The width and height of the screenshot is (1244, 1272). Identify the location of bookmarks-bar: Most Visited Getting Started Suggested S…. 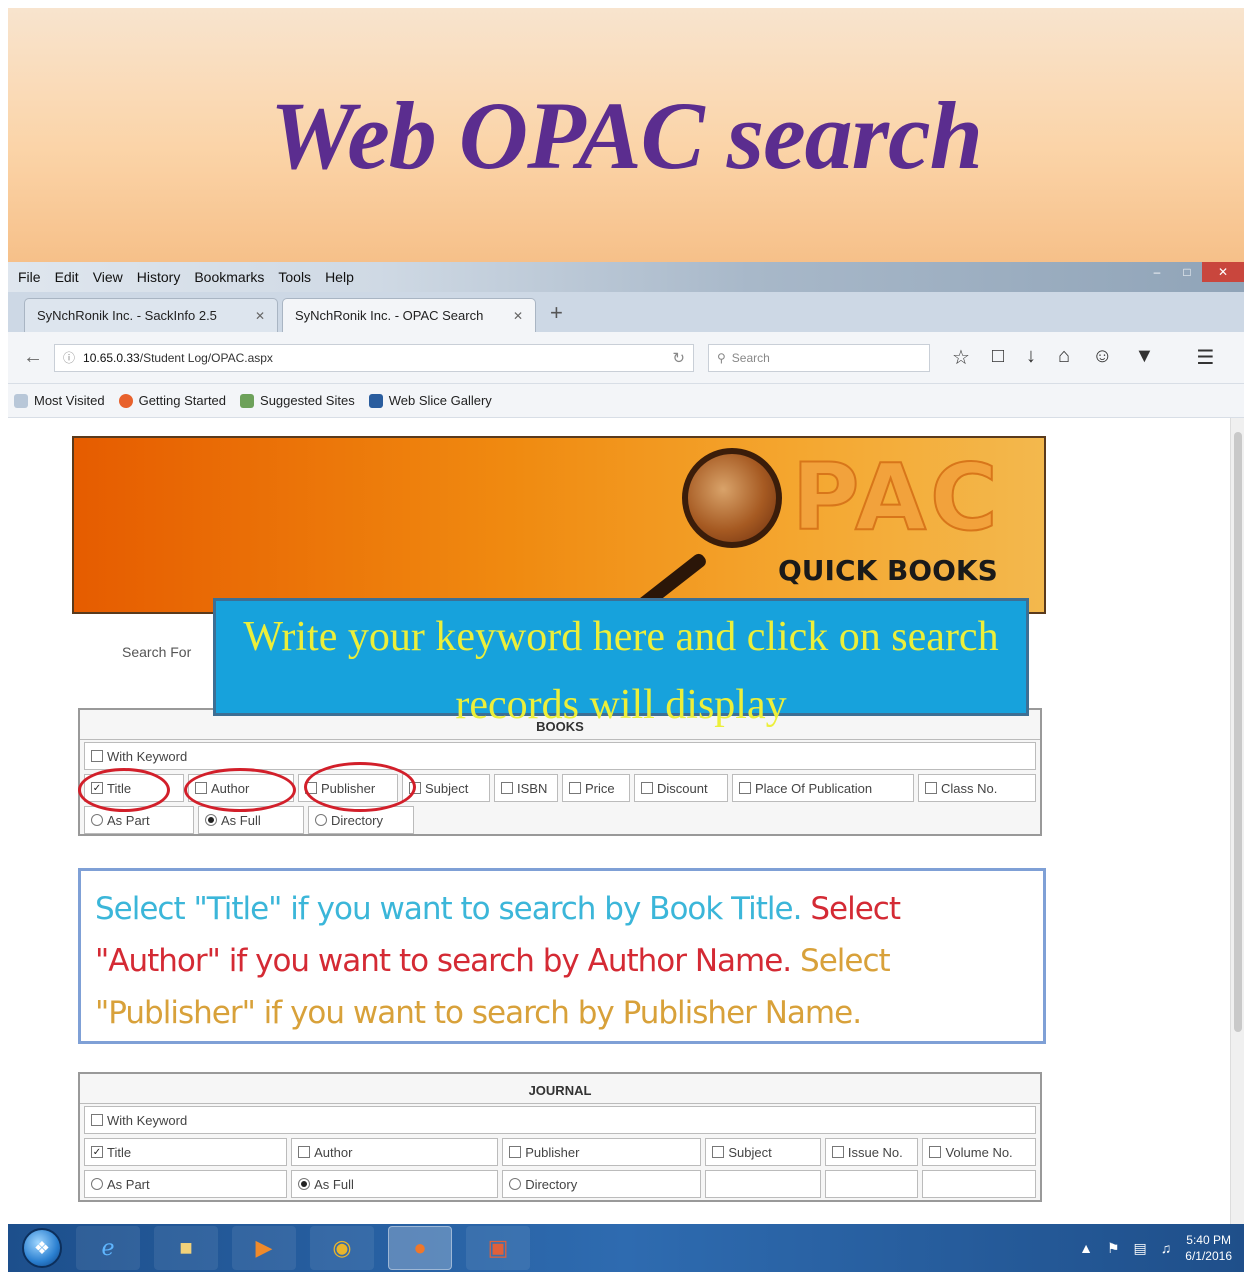
(626, 401).